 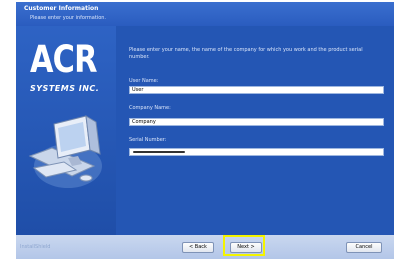 What do you see at coordinates (256, 122) in the screenshot?
I see `company-name-input: Company` at bounding box center [256, 122].